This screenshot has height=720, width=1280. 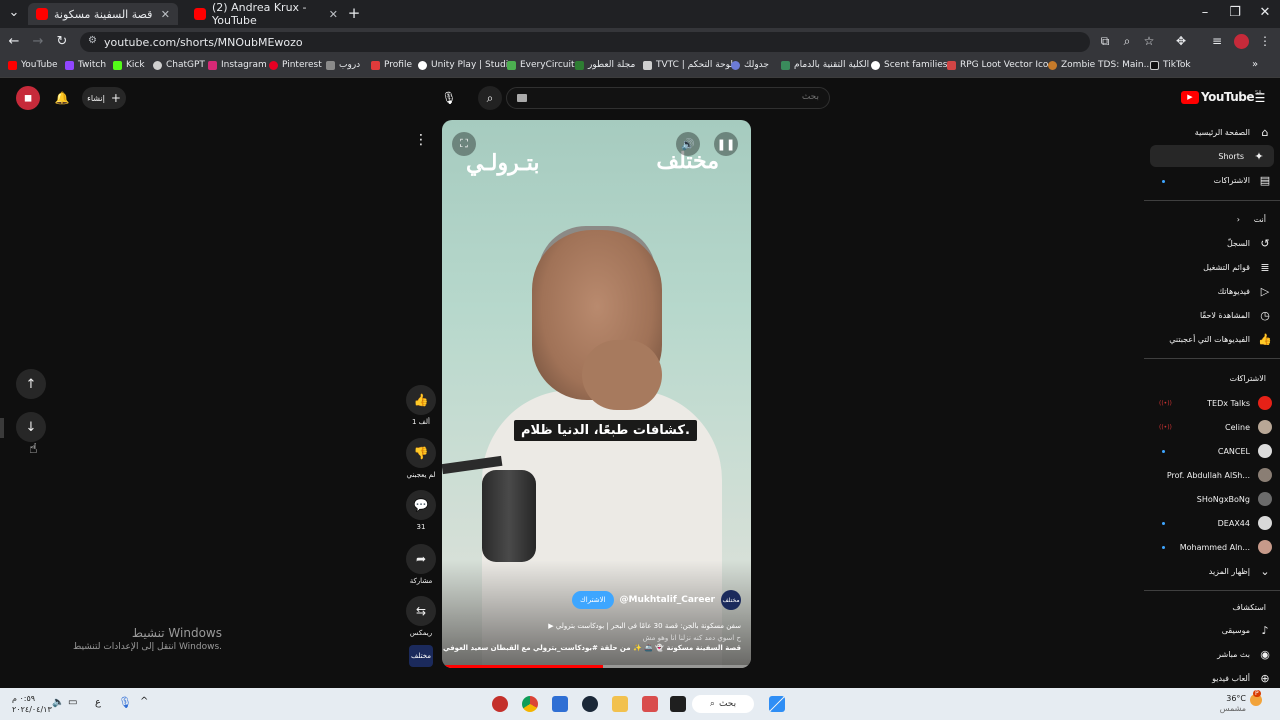 What do you see at coordinates (1231, 704) in the screenshot?
I see `weather-widget: 36°C مشمس` at bounding box center [1231, 704].